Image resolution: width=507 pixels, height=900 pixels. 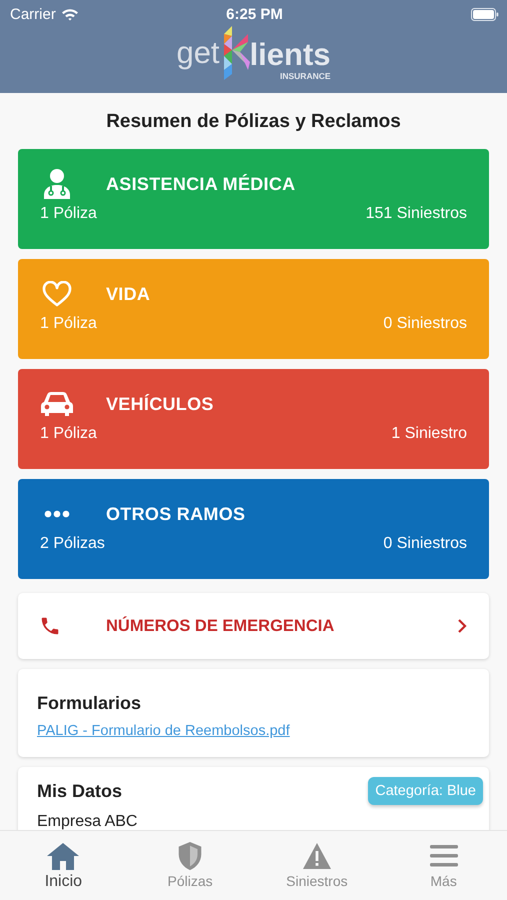 I want to click on carrier-label: Carrier, so click(x=33, y=14).